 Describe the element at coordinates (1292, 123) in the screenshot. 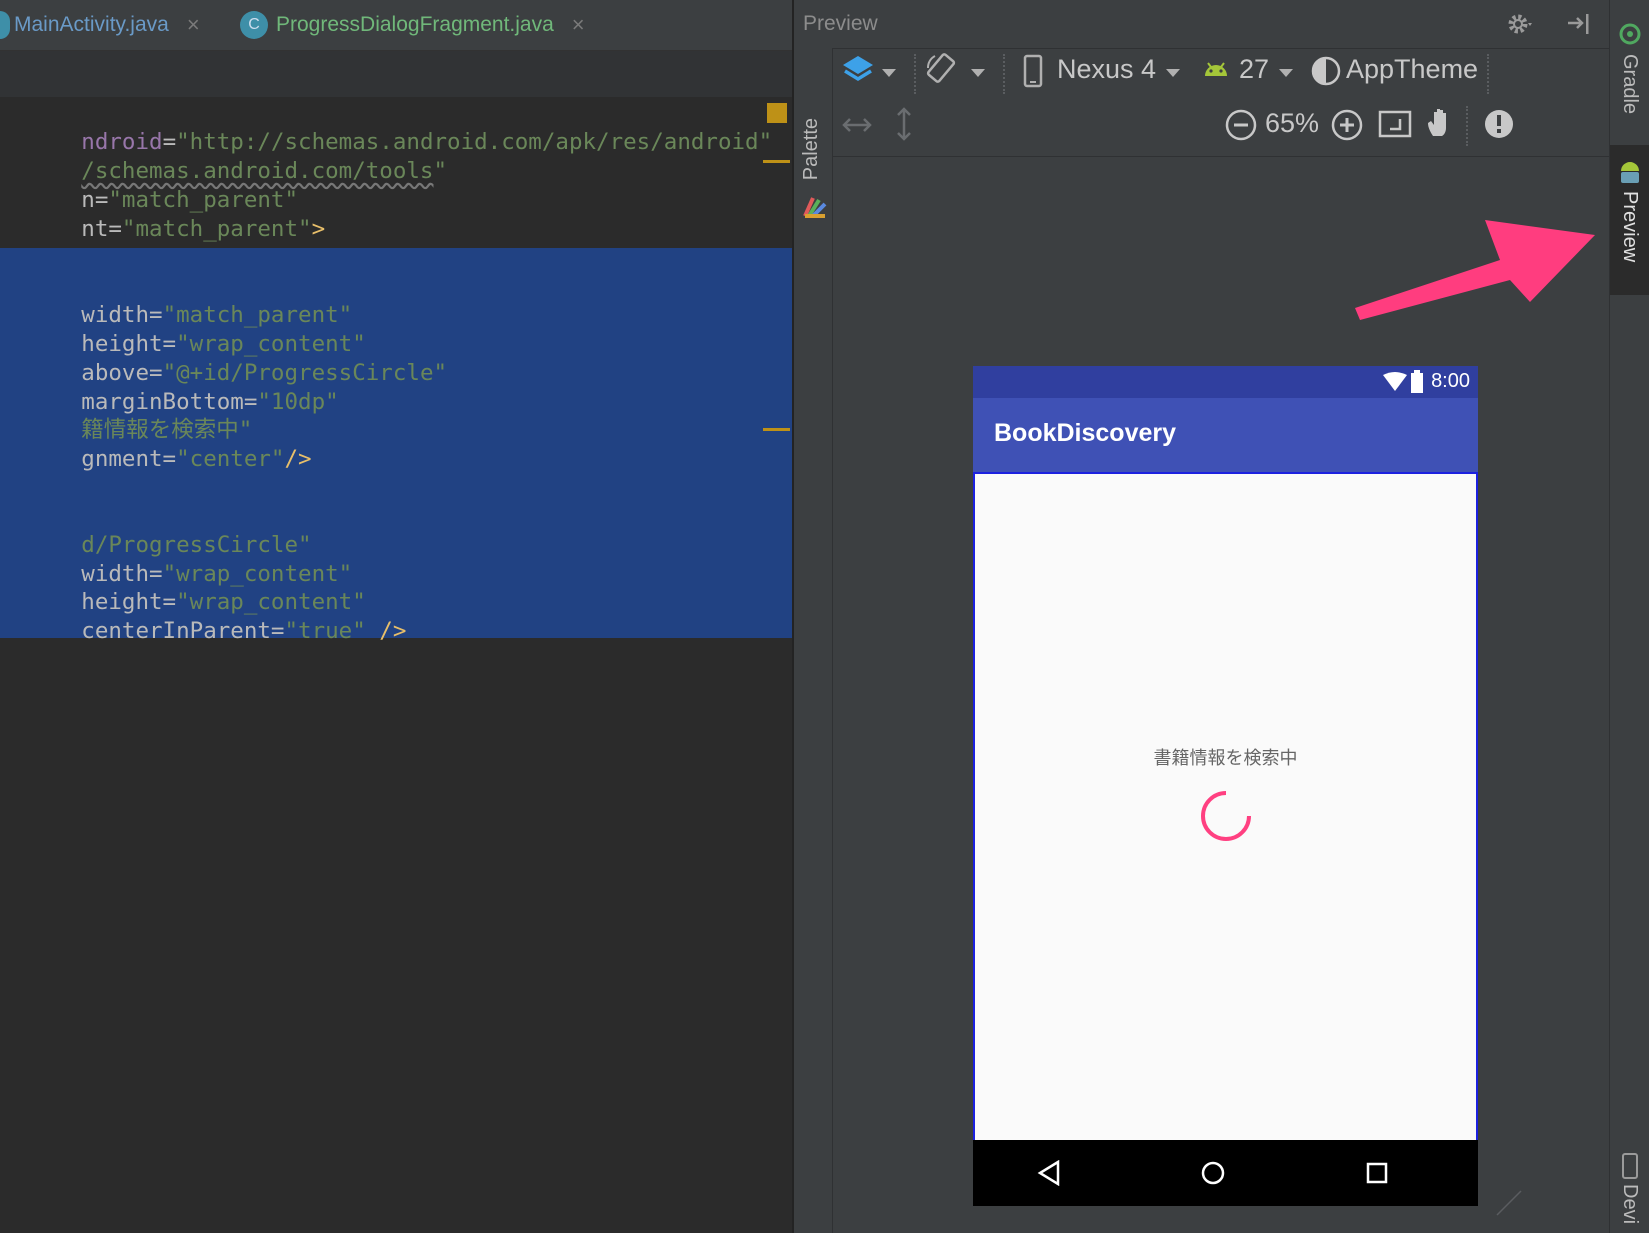

I see `zoom-level: 65%` at that location.